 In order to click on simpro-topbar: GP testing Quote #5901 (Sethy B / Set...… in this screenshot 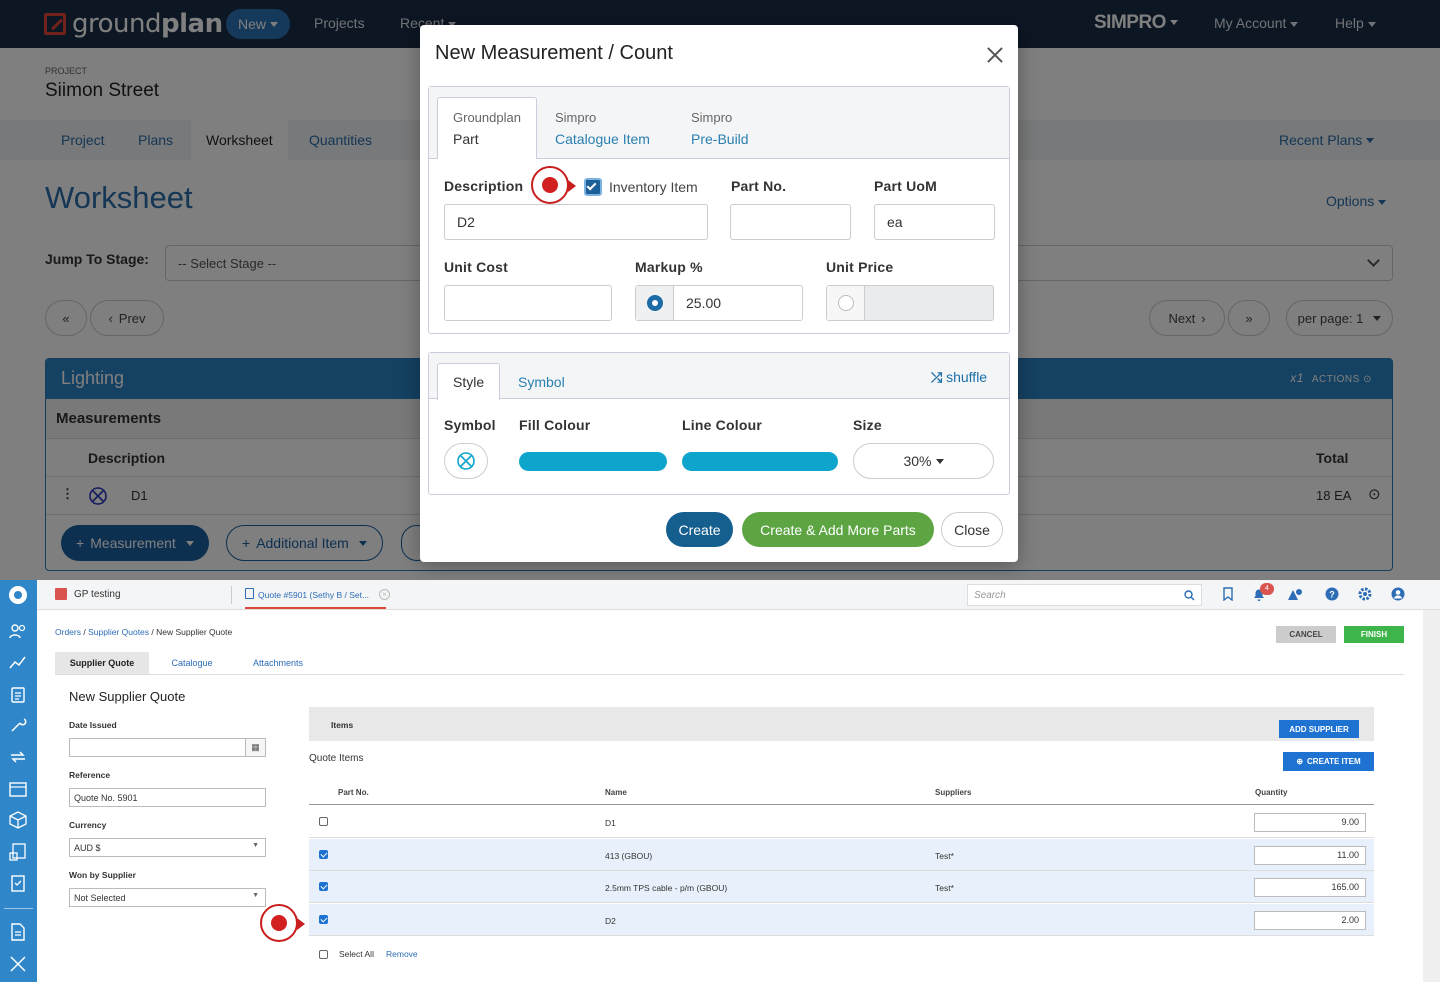, I will do `click(738, 595)`.